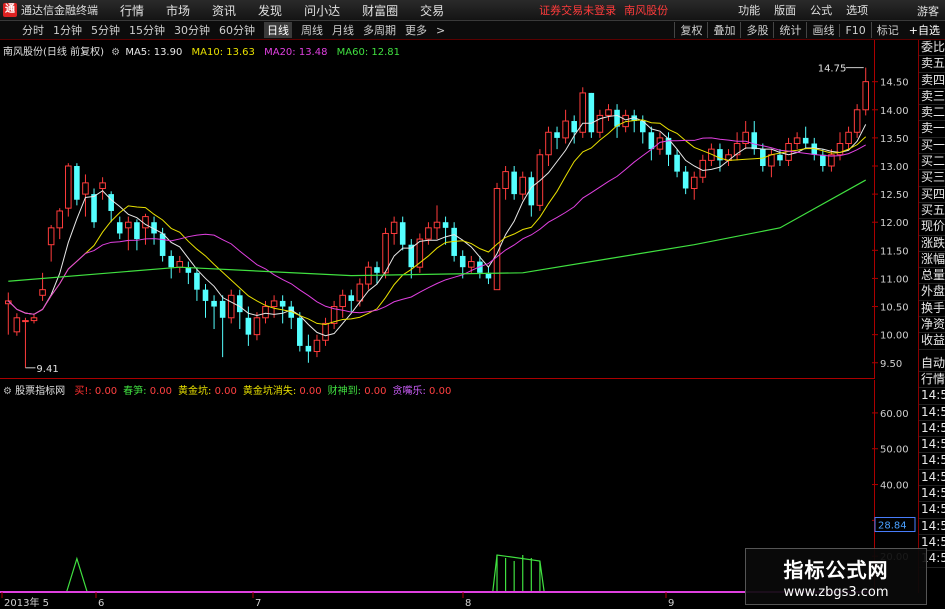 Image resolution: width=945 pixels, height=609 pixels. Describe the element at coordinates (932, 195) in the screenshot. I see `quote-label-9: 买四` at that location.